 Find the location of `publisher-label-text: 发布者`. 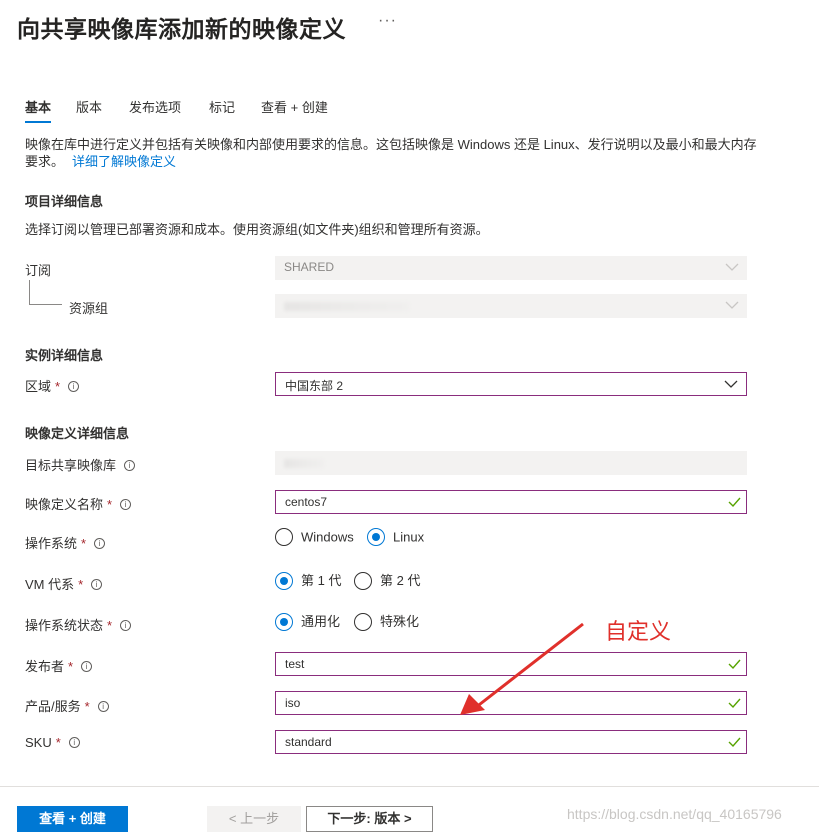

publisher-label-text: 发布者 is located at coordinates (45, 666).